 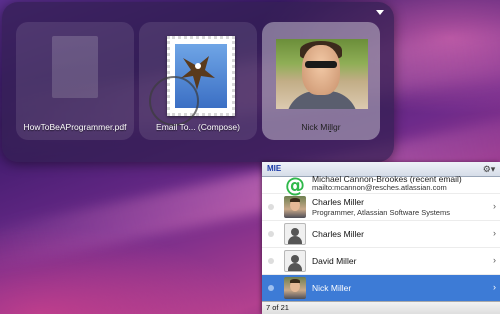 What do you see at coordinates (321, 127) in the screenshot?
I see `indirect-object-pane-label: Nick Millgr` at bounding box center [321, 127].